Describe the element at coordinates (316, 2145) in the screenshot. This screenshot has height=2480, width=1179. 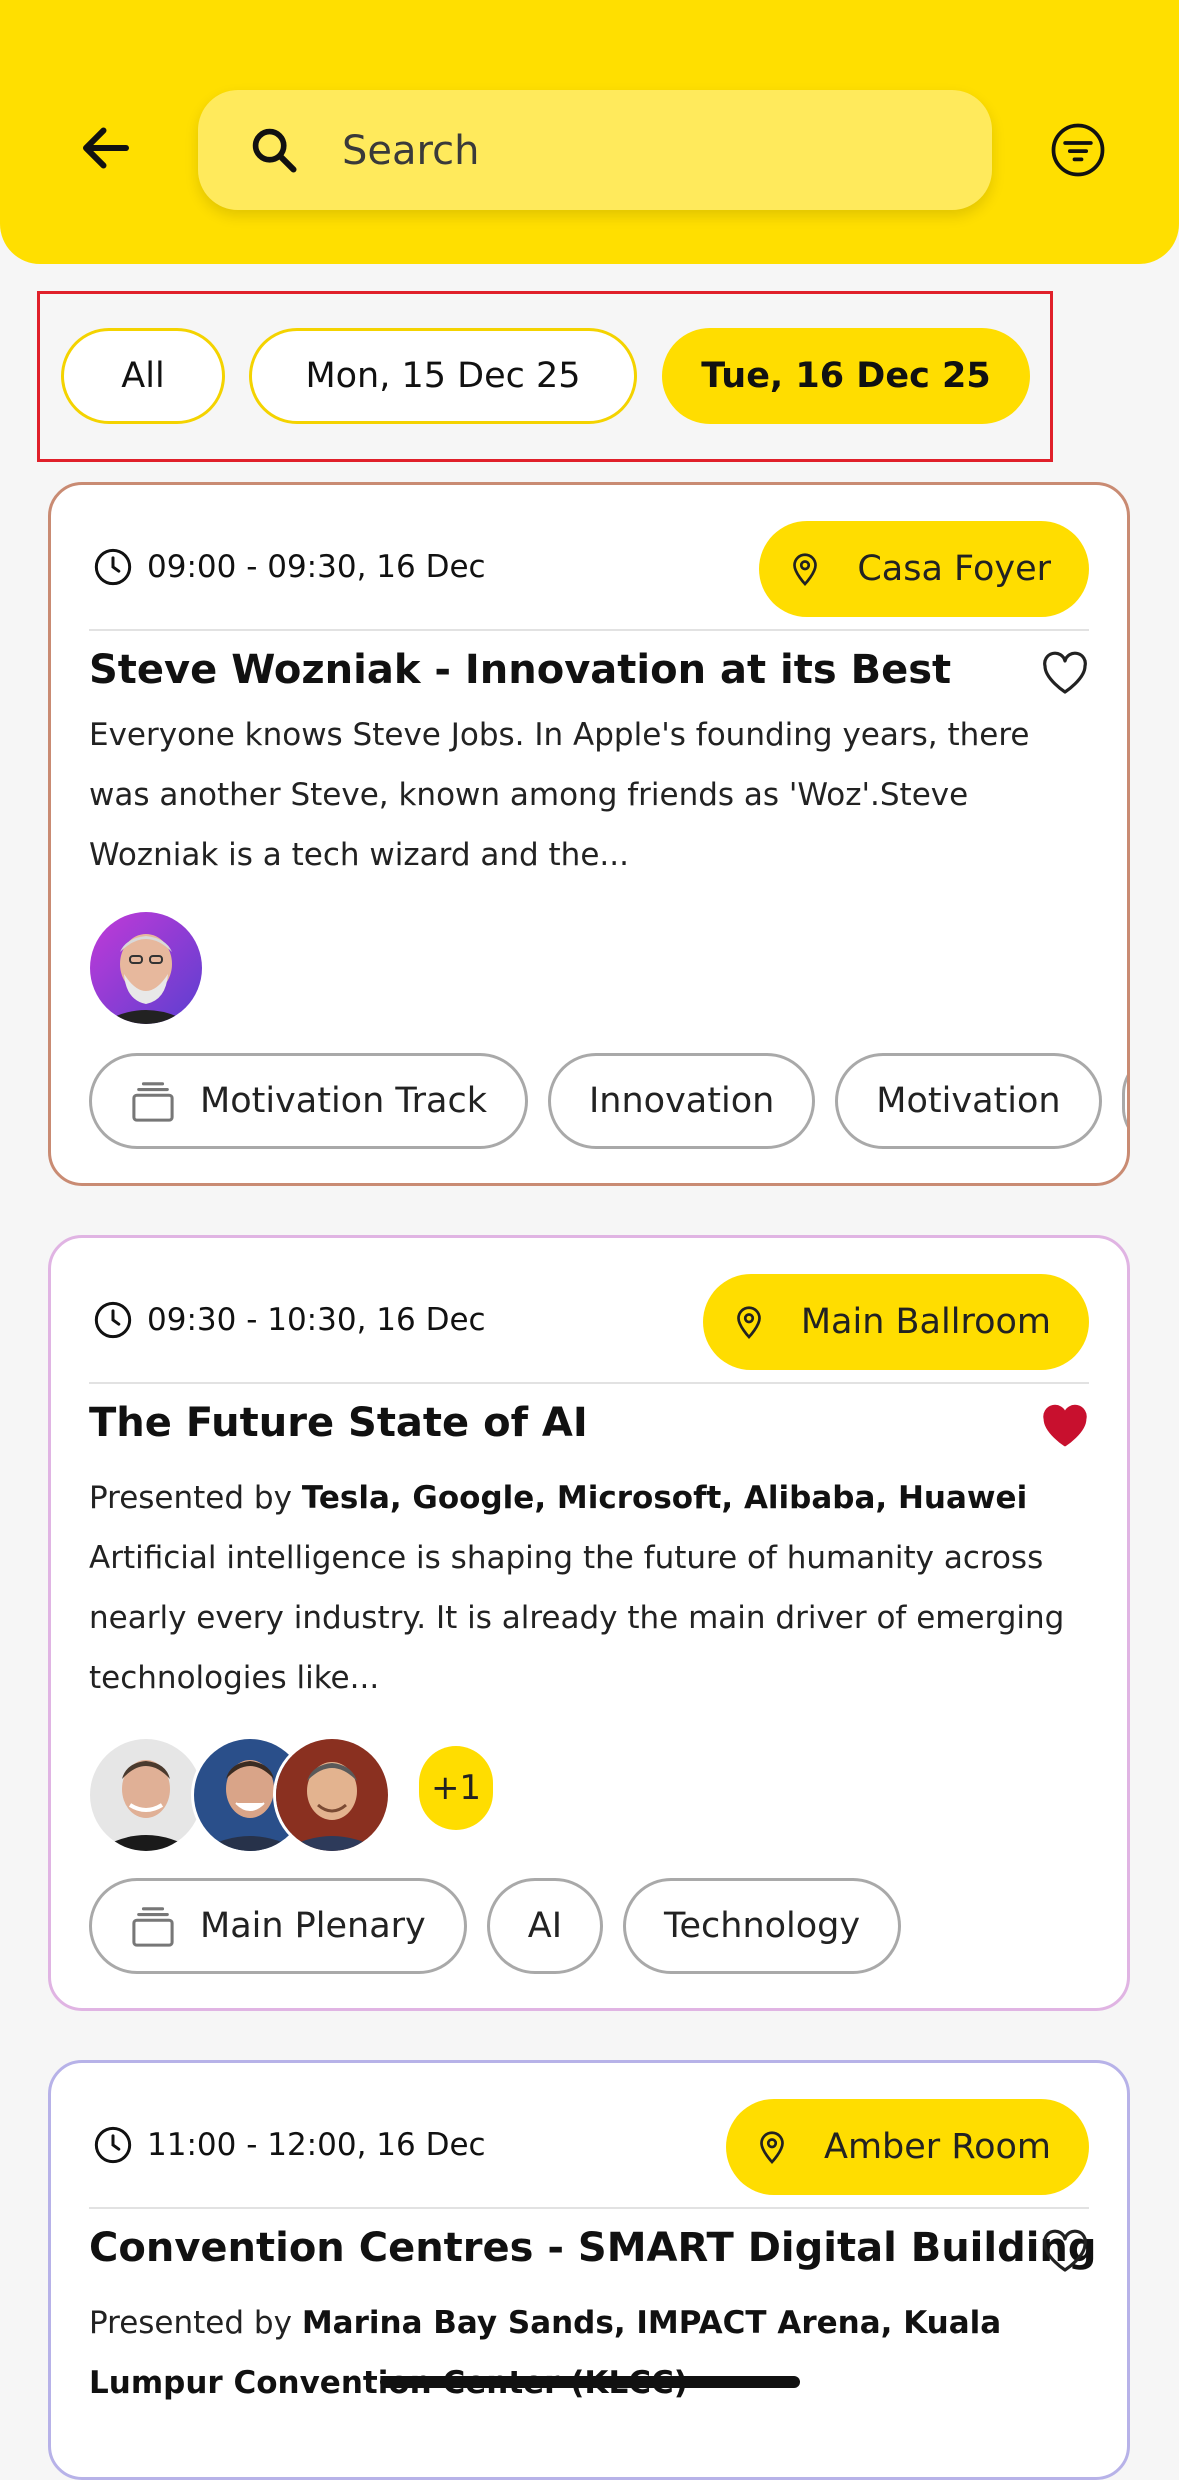
I see `session-time-text: 11:00 - 12:00, 16 Dec` at that location.